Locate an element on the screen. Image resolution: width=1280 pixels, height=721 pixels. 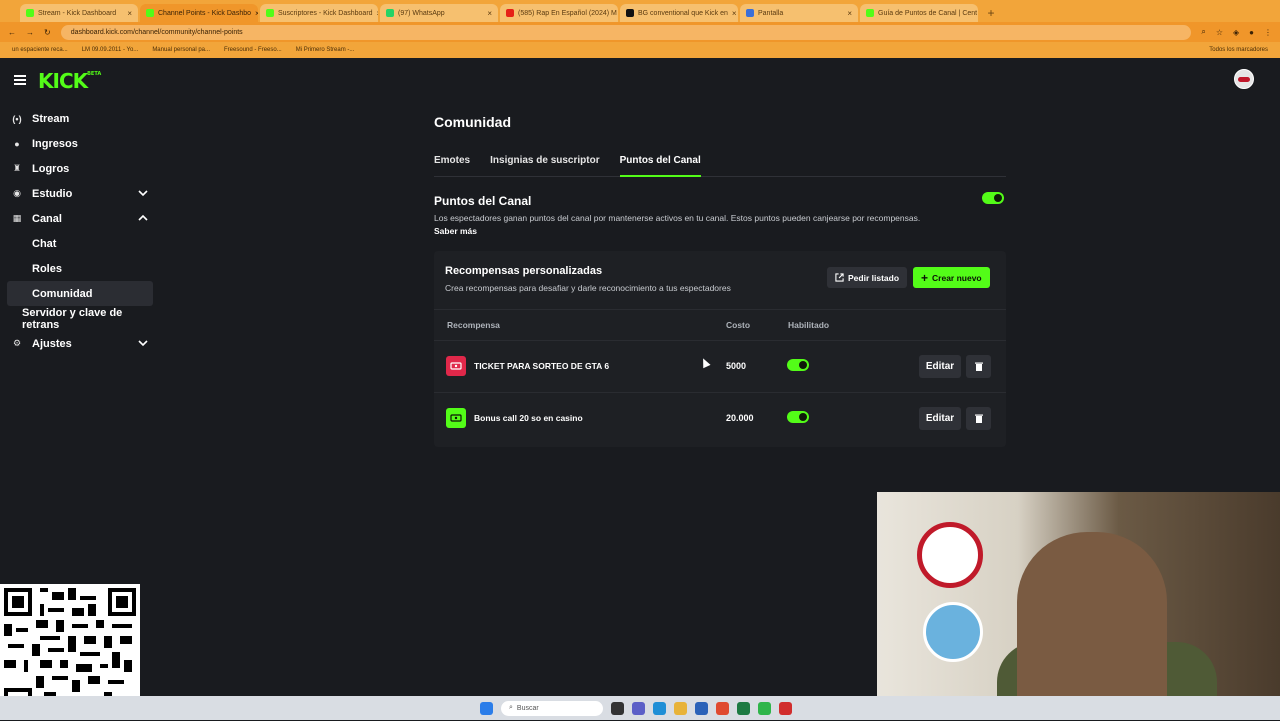
all-bookmarks-link: Todos los marcadores is located at coordinates (1238, 50).